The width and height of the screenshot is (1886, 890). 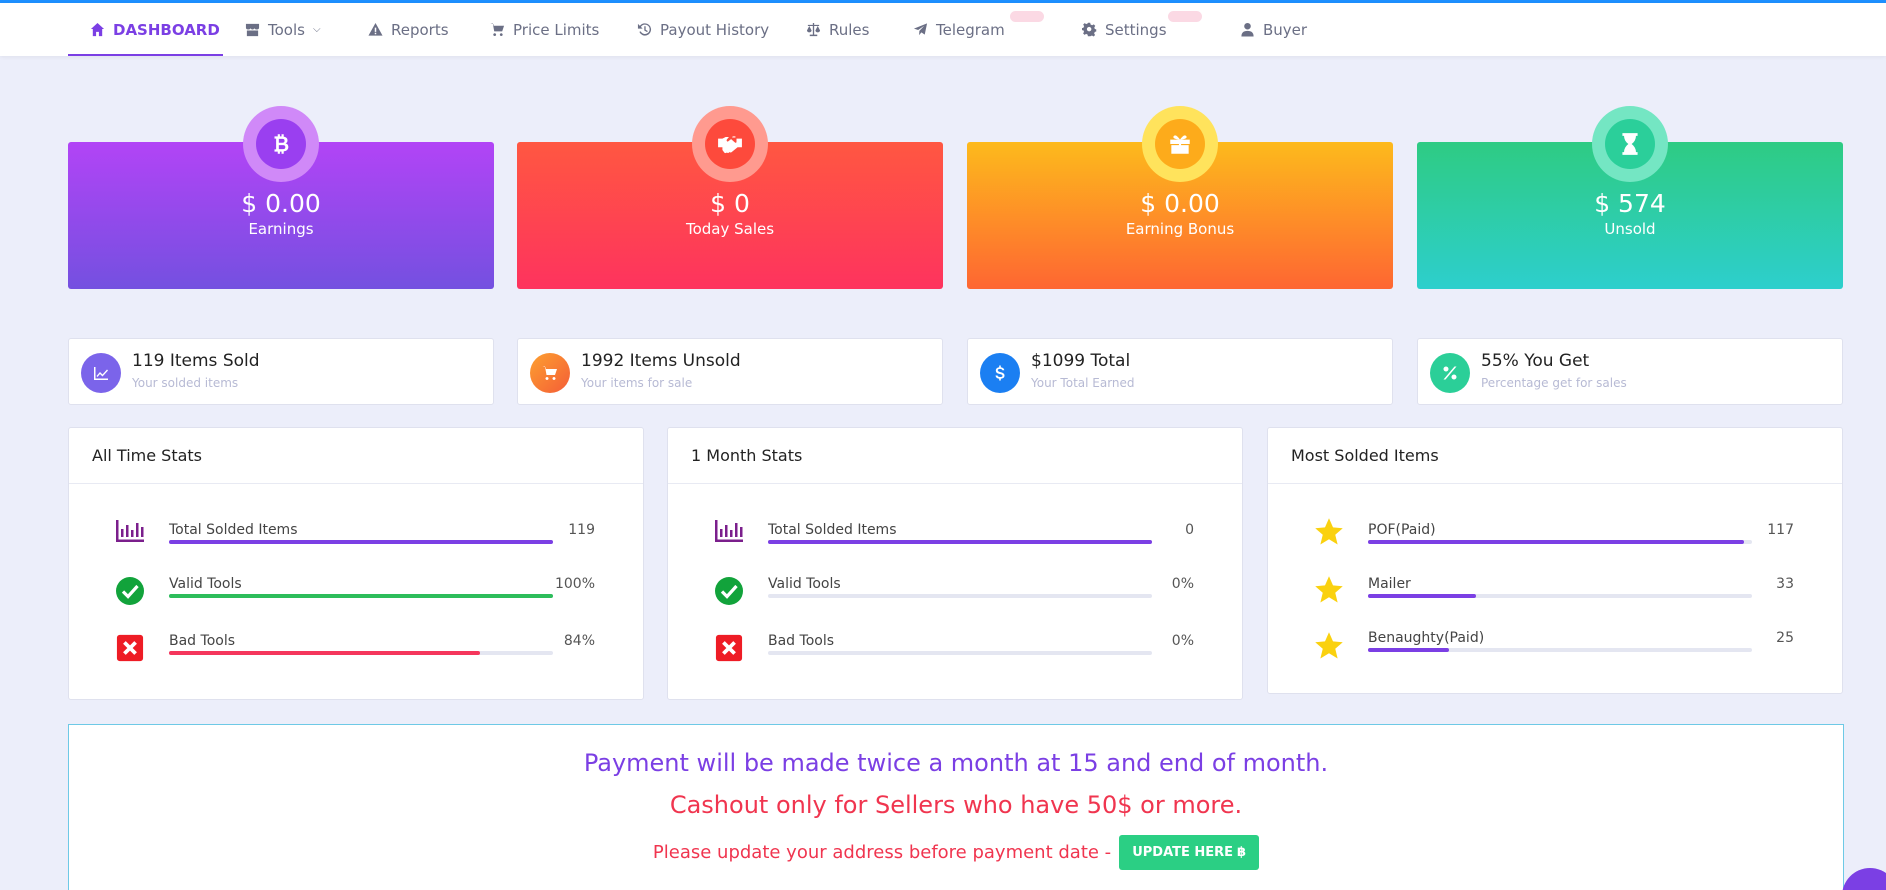 I want to click on most-solded-row-1-value: 117, so click(x=1780, y=530).